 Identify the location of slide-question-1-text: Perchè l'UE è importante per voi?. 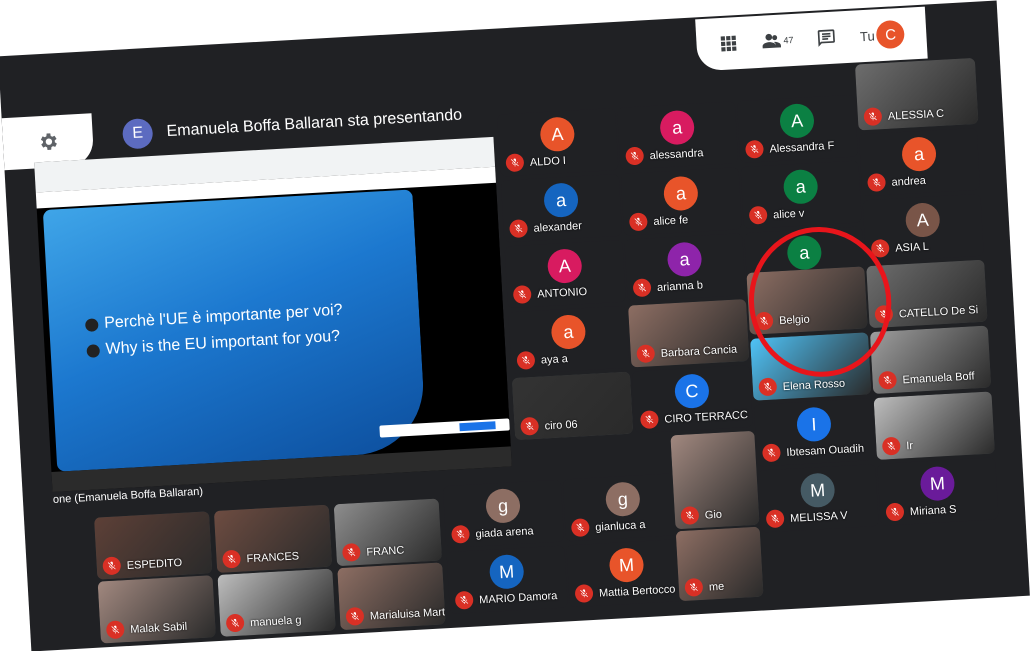
(223, 316).